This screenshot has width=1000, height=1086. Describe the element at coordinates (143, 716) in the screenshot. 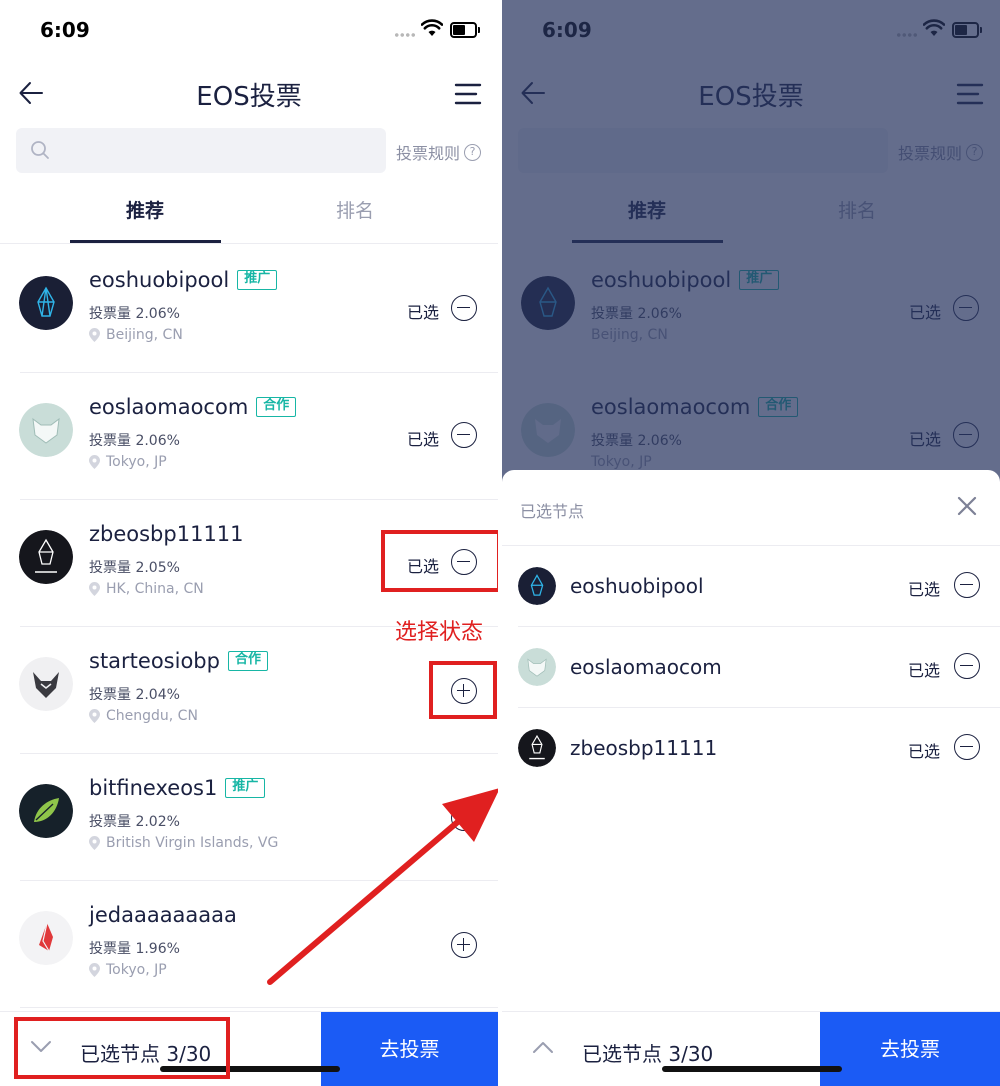

I see `node-location: Chengdu, CN` at that location.